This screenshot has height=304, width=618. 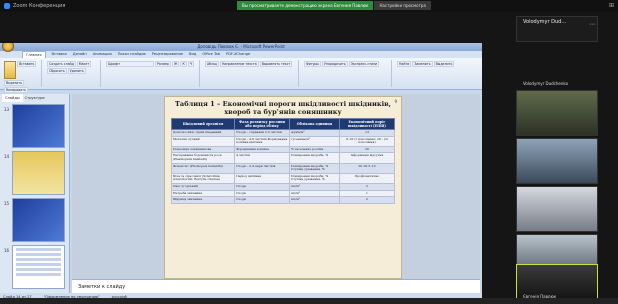 What do you see at coordinates (367, 158) in the screenshot?
I see `cell: Інформація відсутня` at bounding box center [367, 158].